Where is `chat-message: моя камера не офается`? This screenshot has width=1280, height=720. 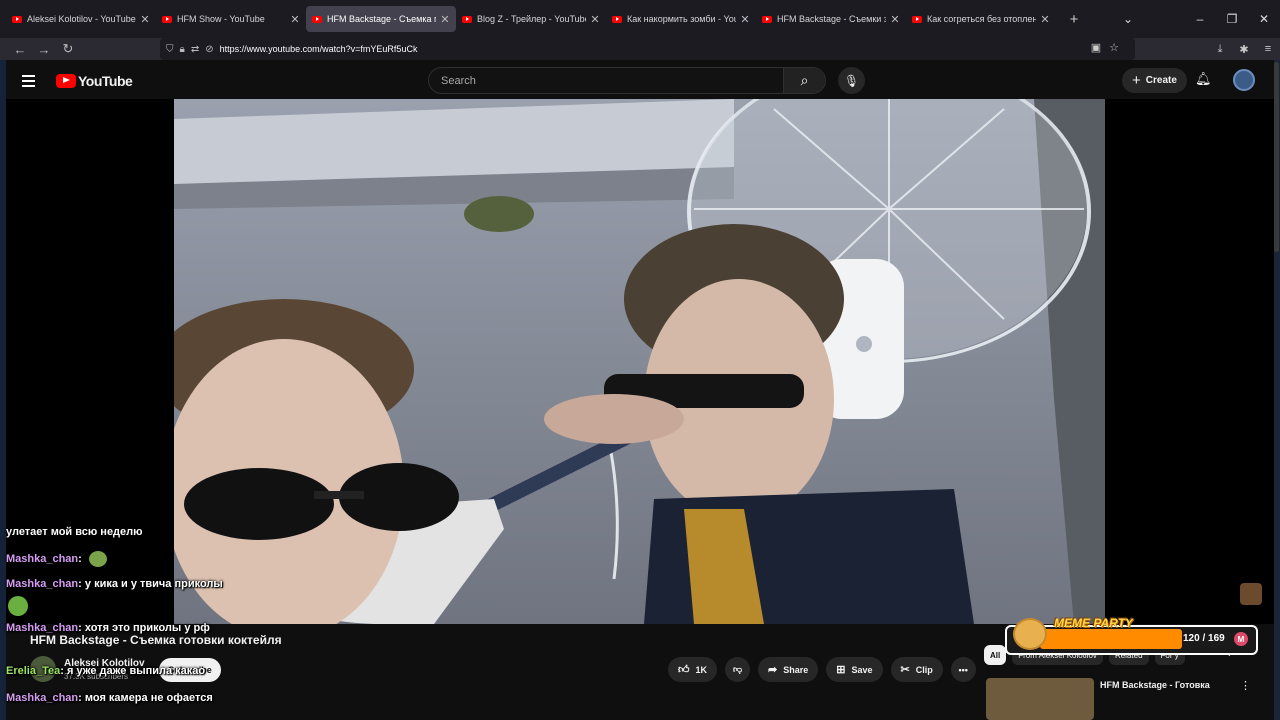 chat-message: моя камера не офается is located at coordinates (148, 698).